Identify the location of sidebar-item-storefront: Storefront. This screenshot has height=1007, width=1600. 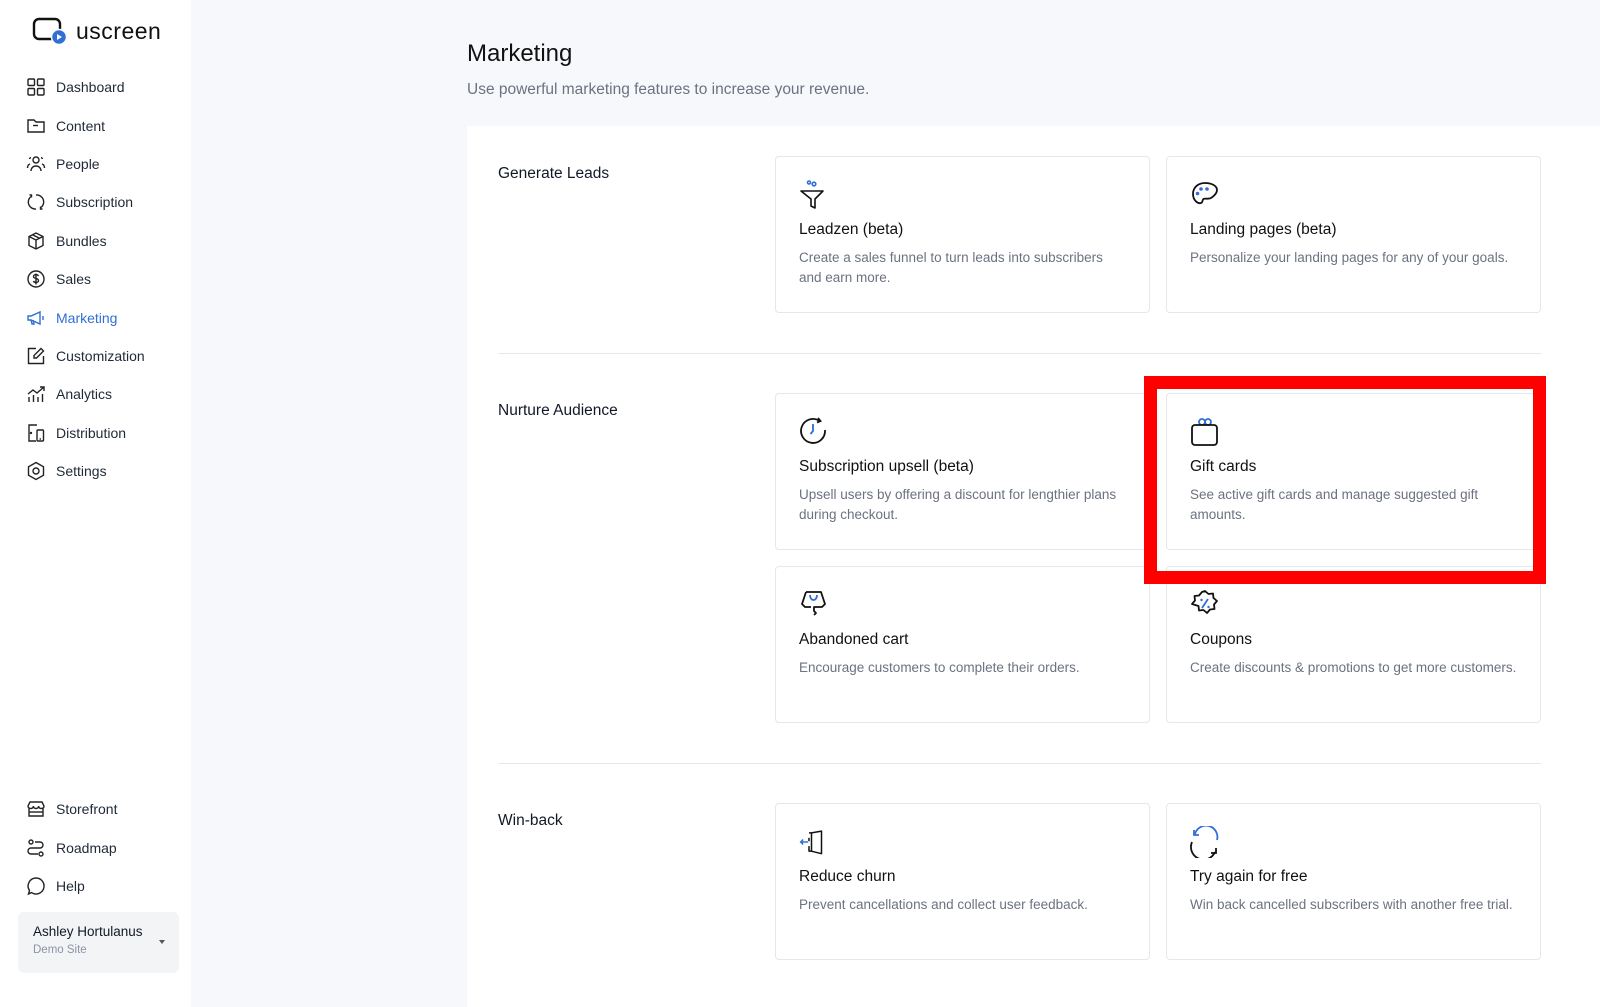
(71, 809).